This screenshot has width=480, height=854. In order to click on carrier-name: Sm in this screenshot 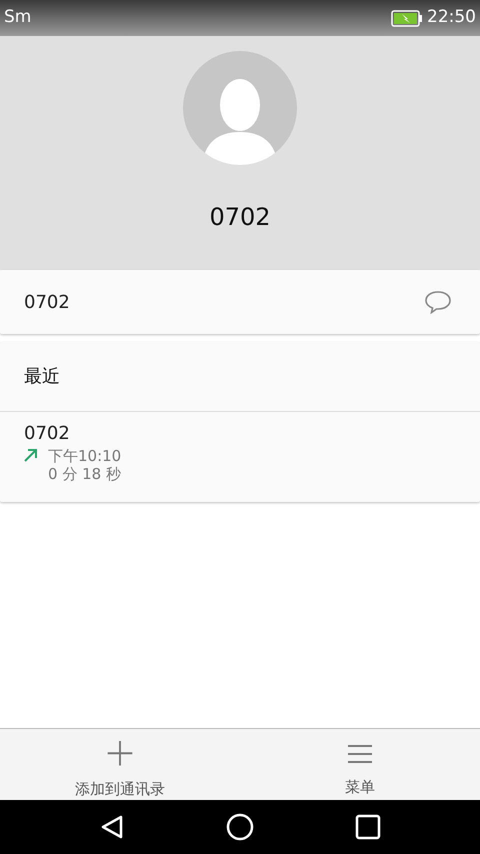, I will do `click(18, 18)`.